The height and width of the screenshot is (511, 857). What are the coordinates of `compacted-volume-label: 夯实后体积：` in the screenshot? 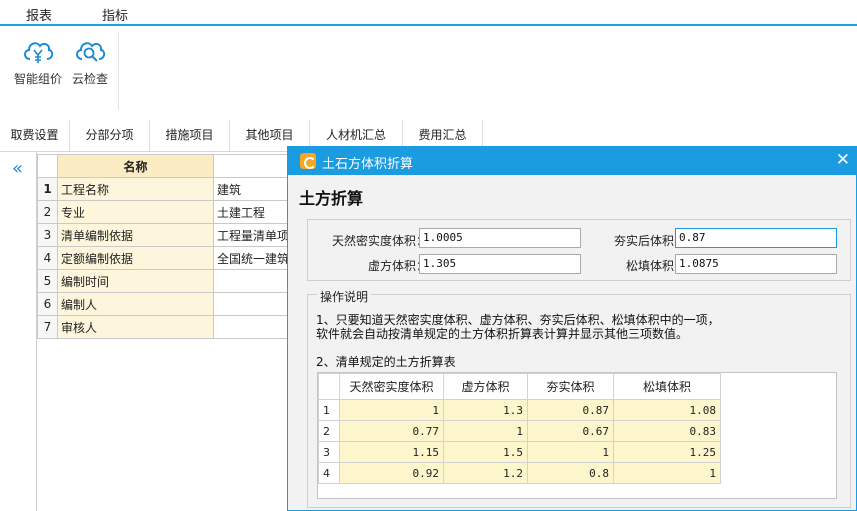 It's located at (649, 241).